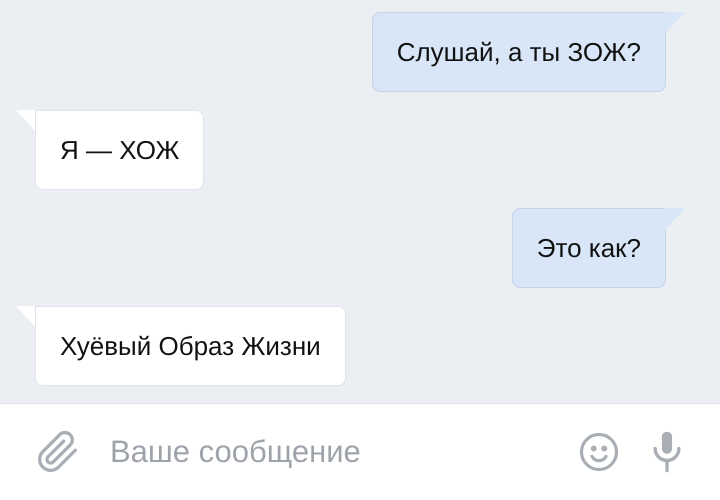  What do you see at coordinates (599, 452) in the screenshot?
I see `smiley-icon` at bounding box center [599, 452].